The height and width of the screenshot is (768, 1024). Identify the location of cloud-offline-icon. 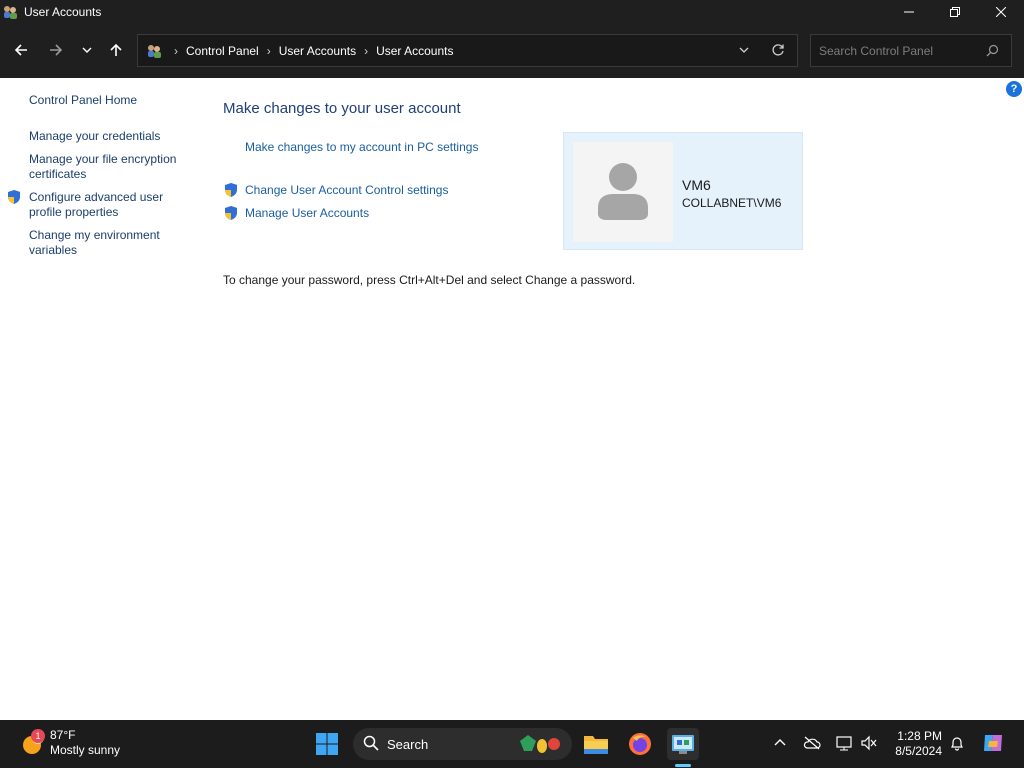
(812, 743).